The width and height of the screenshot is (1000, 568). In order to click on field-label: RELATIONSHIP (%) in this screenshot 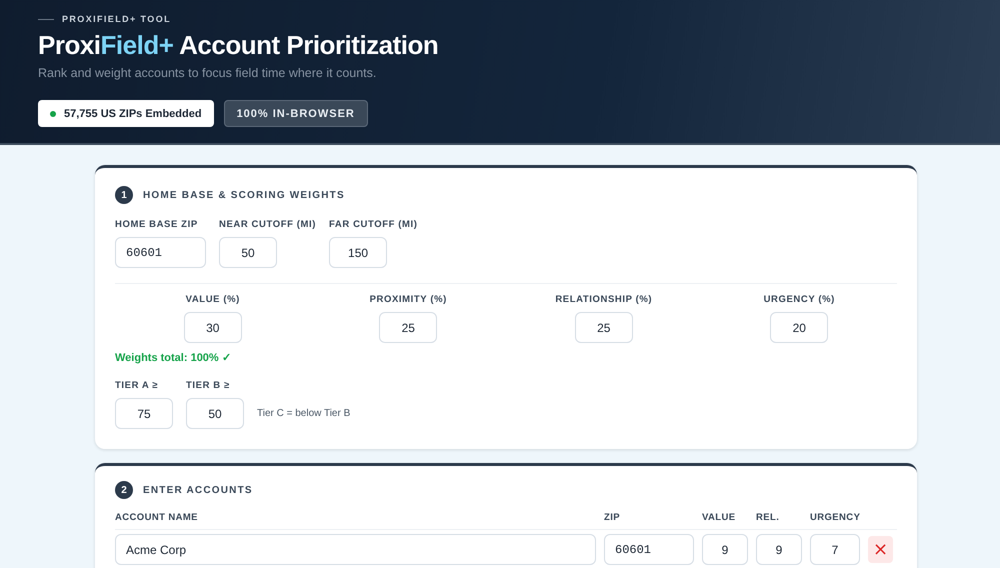, I will do `click(603, 299)`.